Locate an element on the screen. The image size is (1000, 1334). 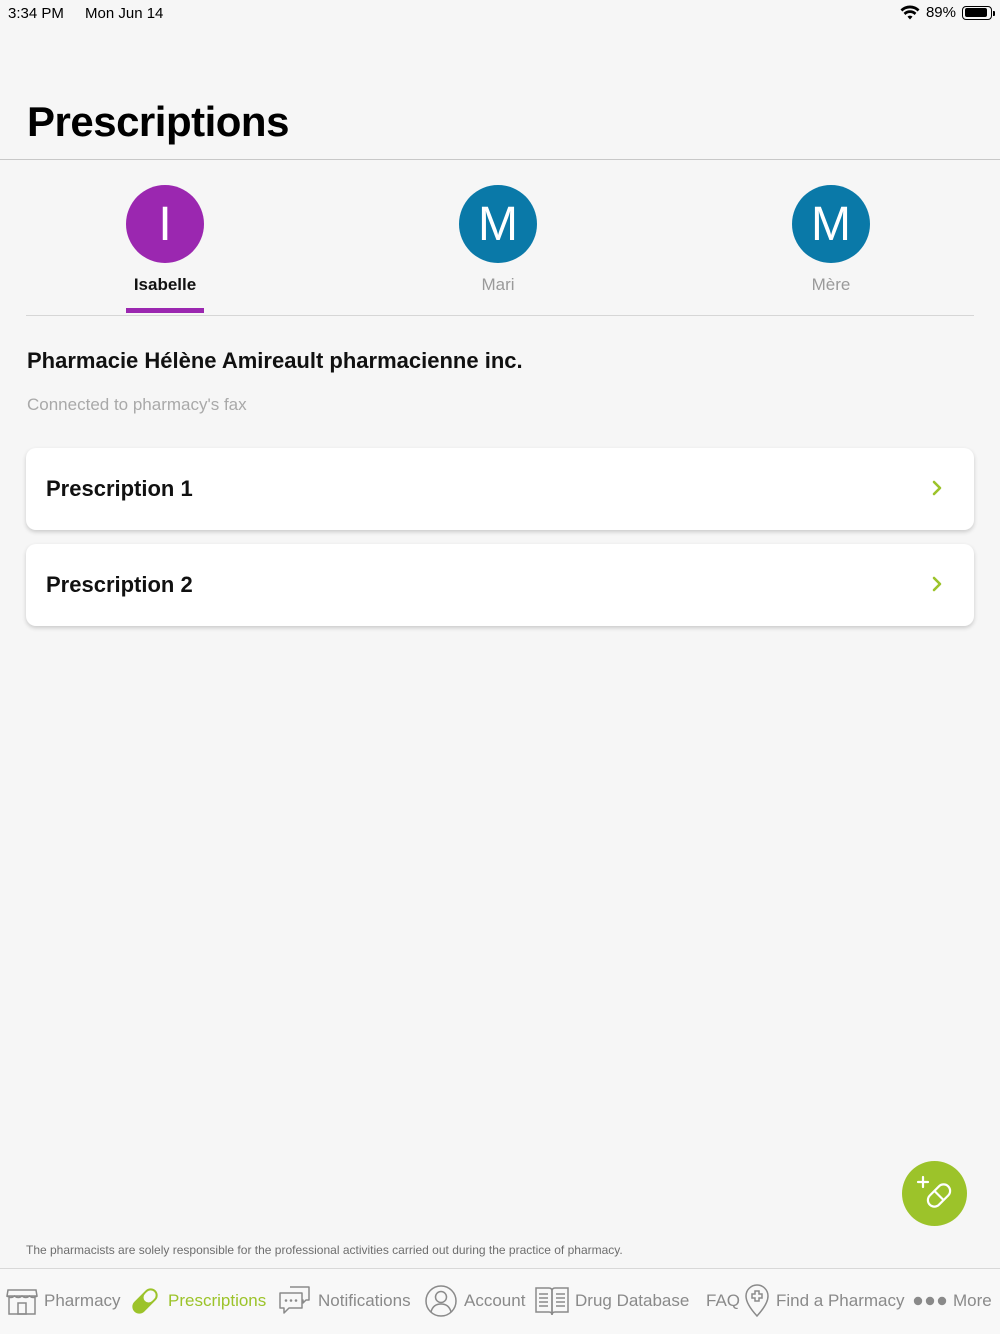
profile-selector: I Isabelle M Mari M Mère is located at coordinates (500, 238).